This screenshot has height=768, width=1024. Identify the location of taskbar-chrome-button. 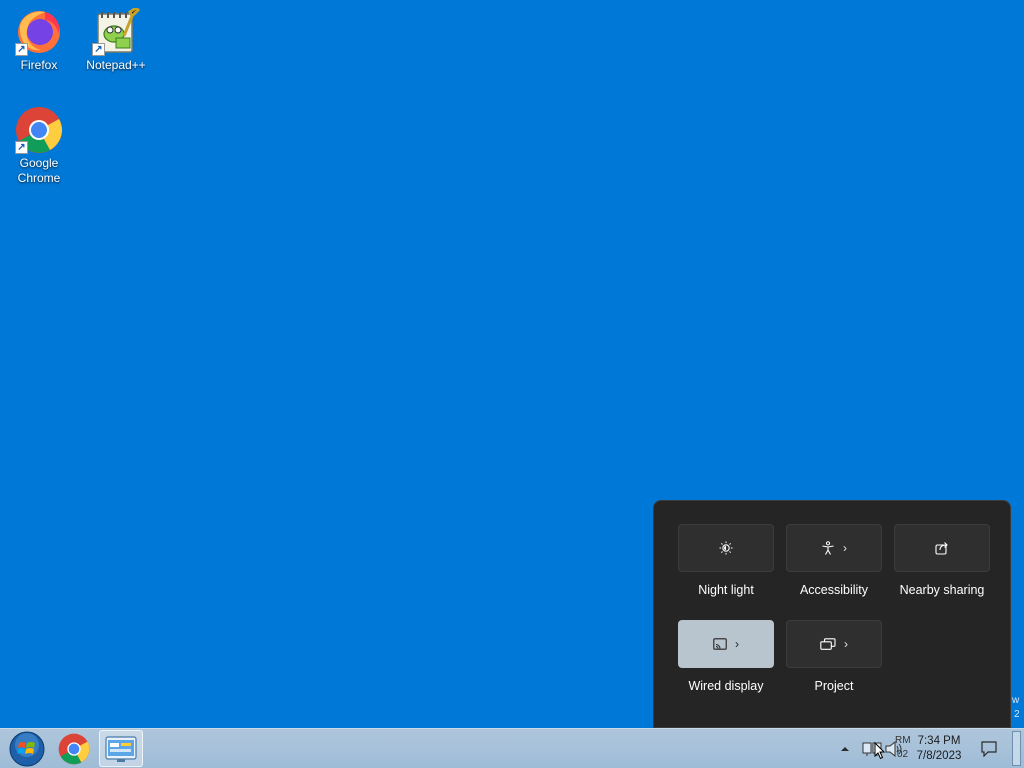
(74, 748).